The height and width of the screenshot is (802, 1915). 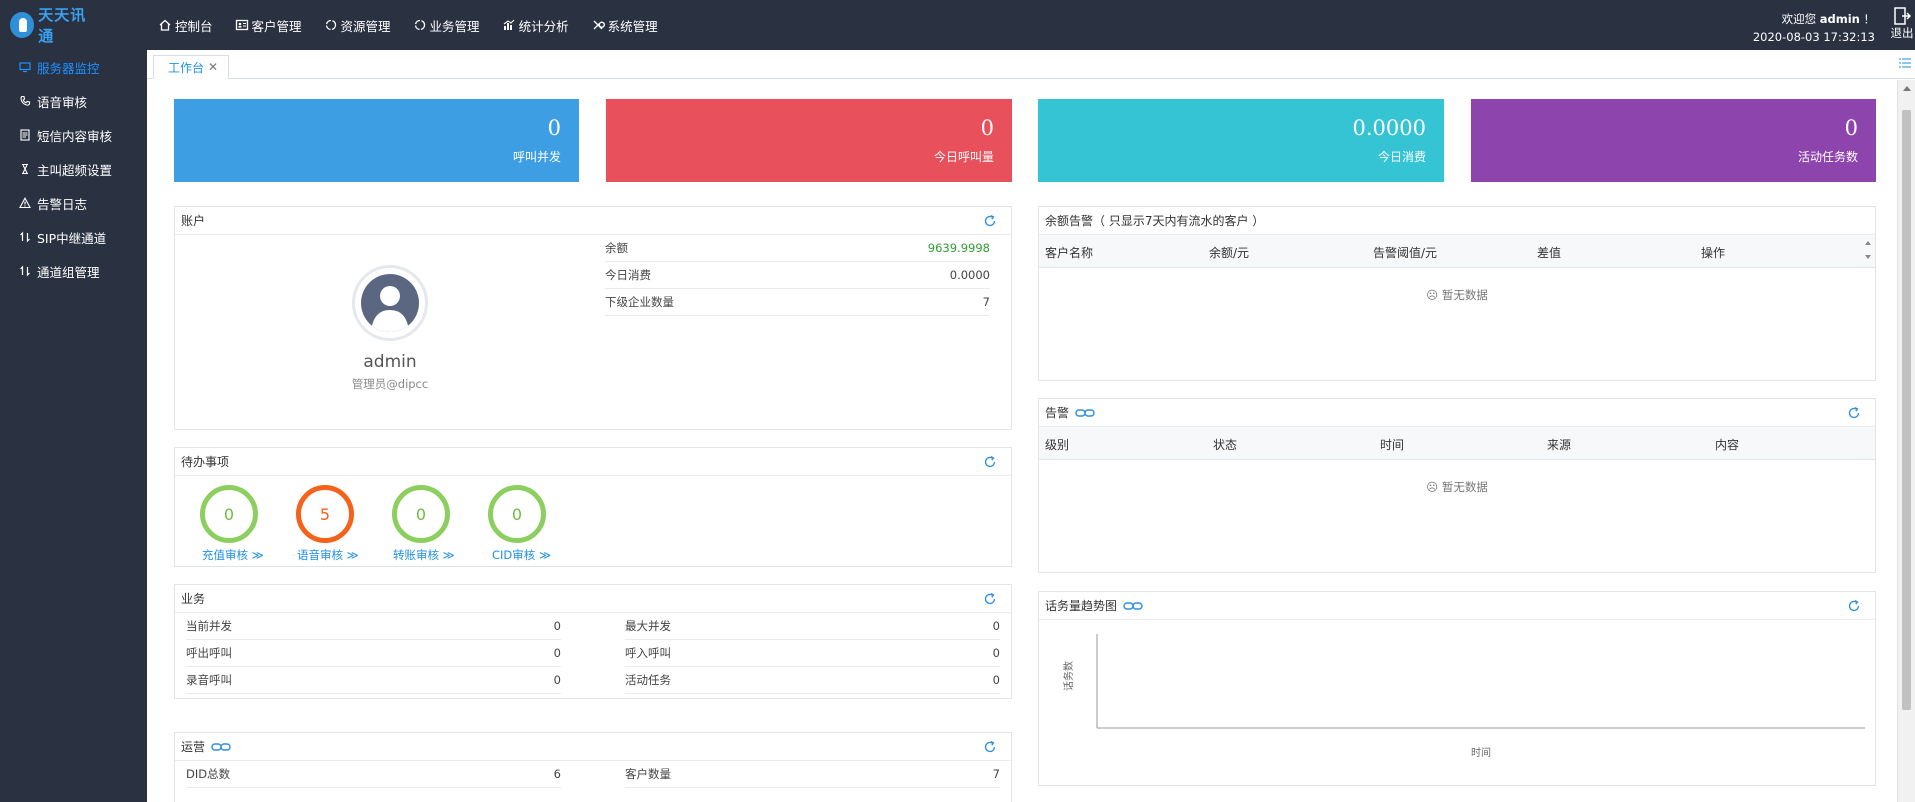 What do you see at coordinates (357, 25) in the screenshot?
I see `topnav-resources: 资源管理` at bounding box center [357, 25].